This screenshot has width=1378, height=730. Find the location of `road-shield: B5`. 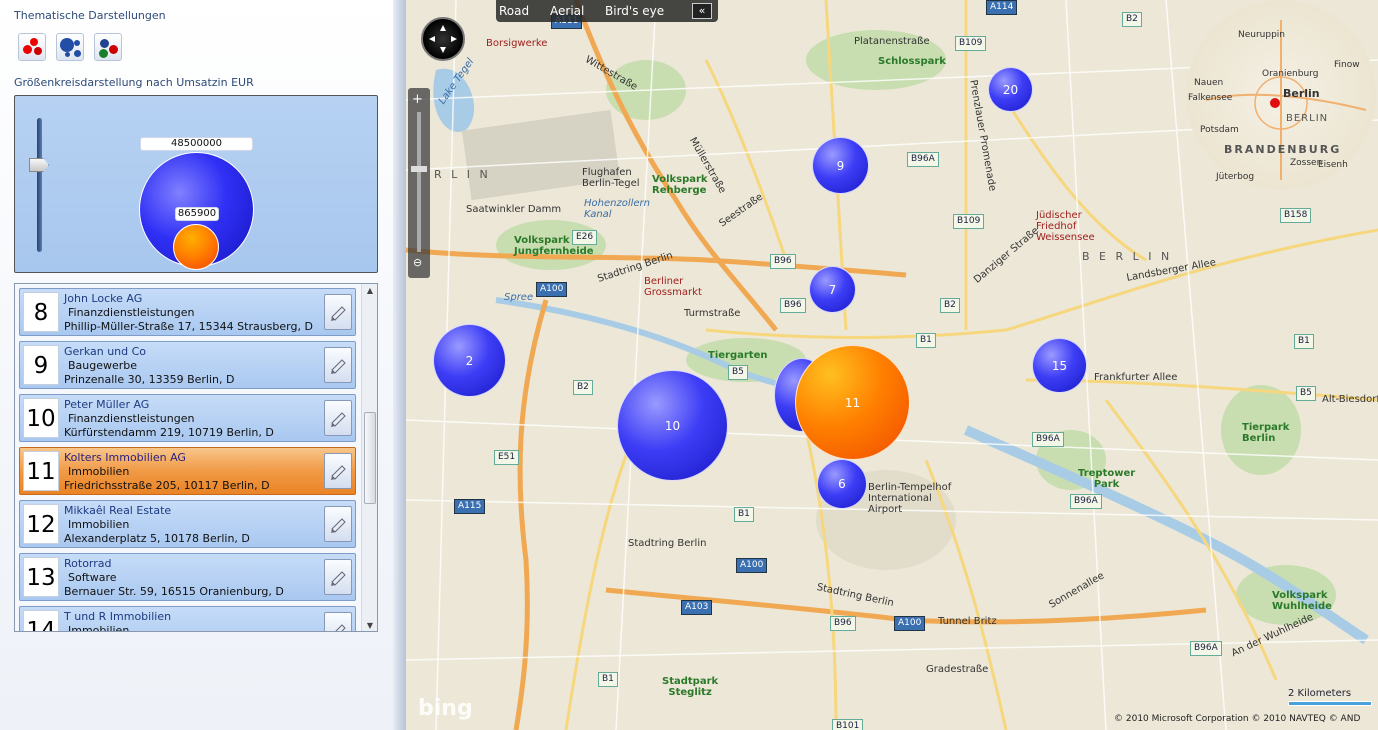

road-shield: B5 is located at coordinates (738, 372).